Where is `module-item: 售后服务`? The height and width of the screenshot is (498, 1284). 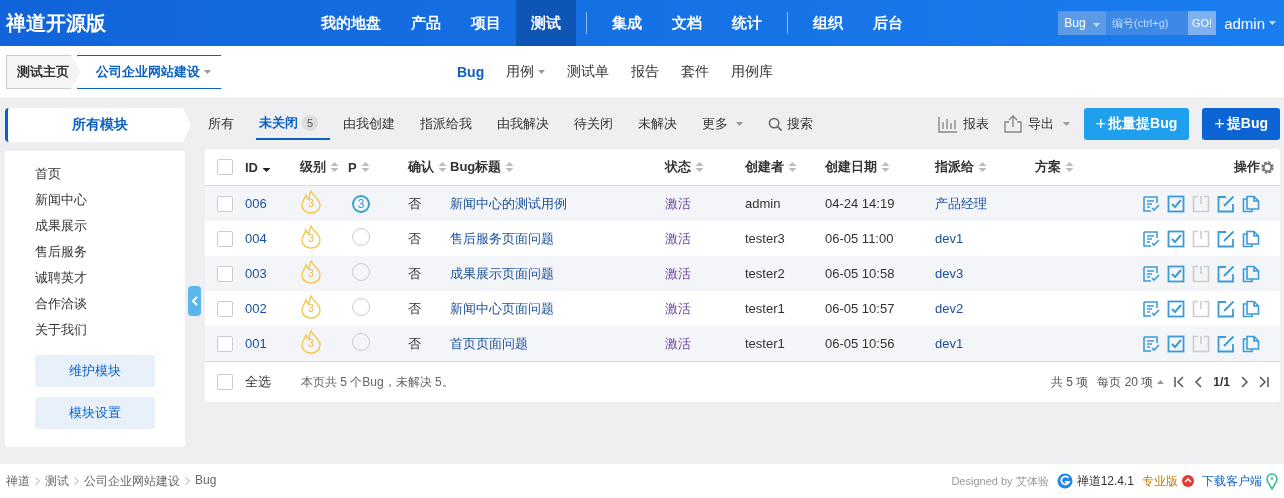
module-item: 售后服务 is located at coordinates (110, 252).